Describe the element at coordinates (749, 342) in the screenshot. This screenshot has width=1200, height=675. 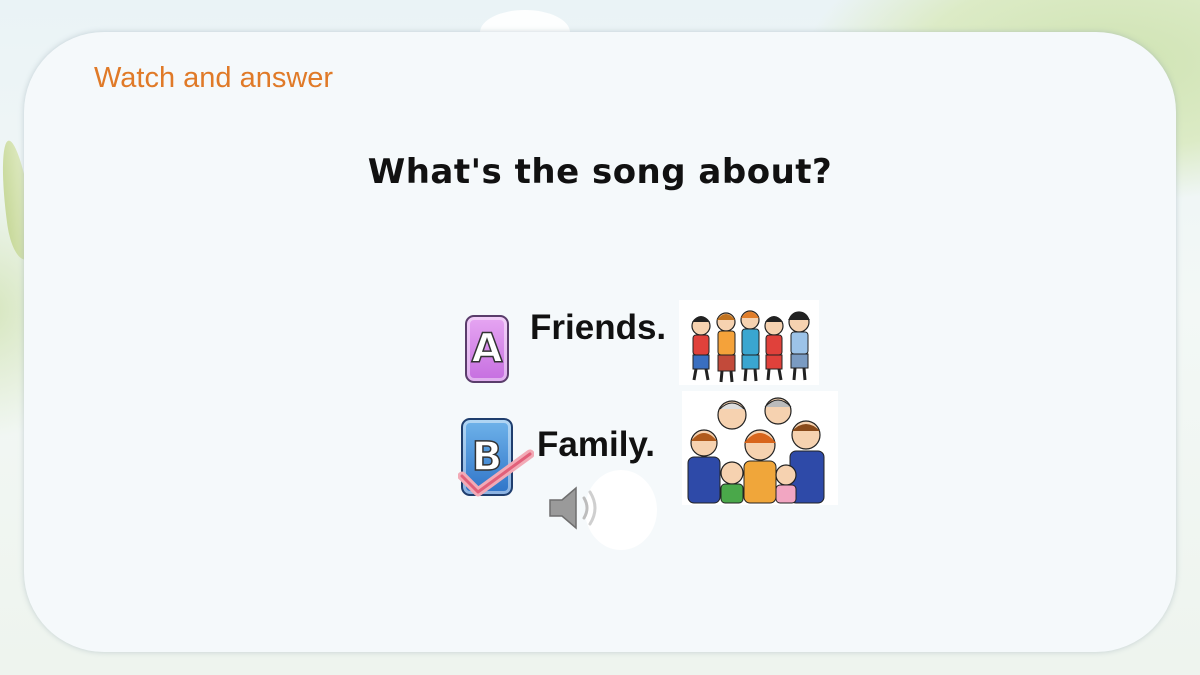
I see `friends-picture` at that location.